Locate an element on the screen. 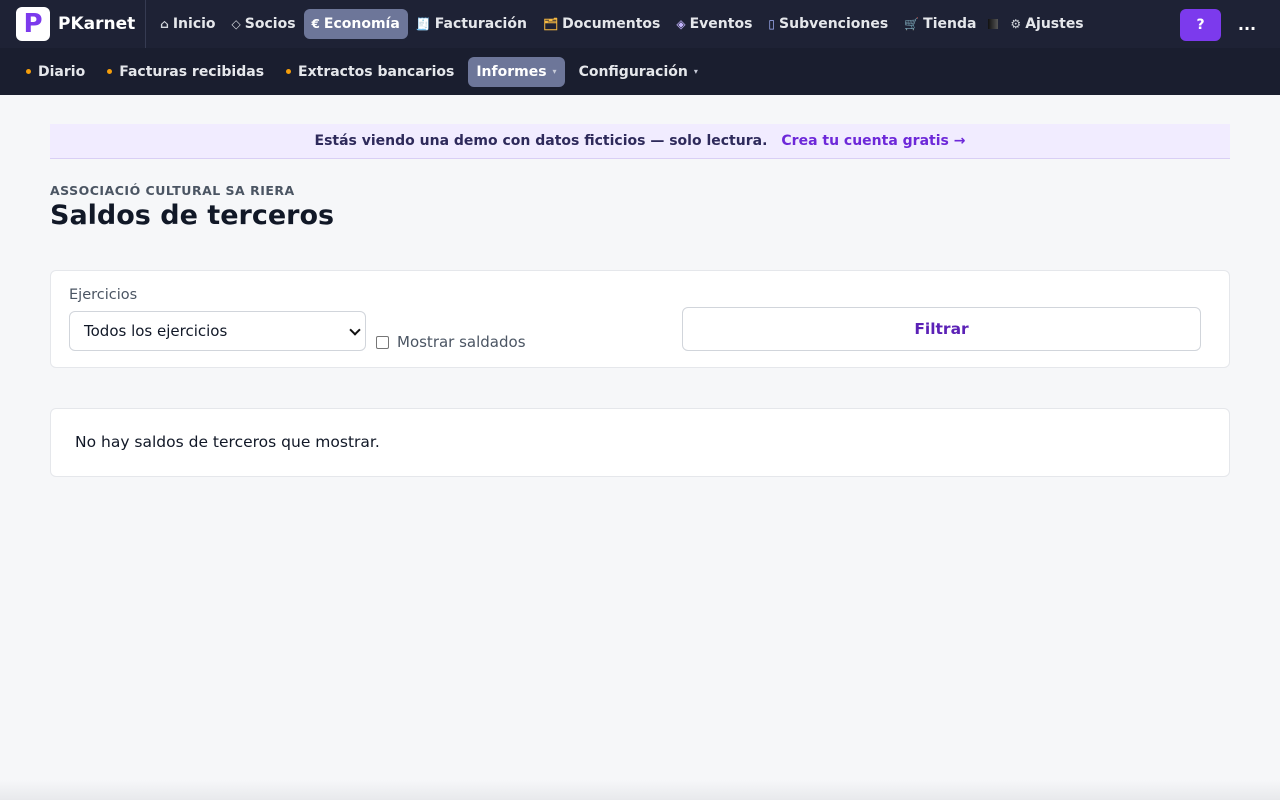 Image resolution: width=1280 pixels, height=800 pixels. nav-item-label: Eventos is located at coordinates (721, 24).